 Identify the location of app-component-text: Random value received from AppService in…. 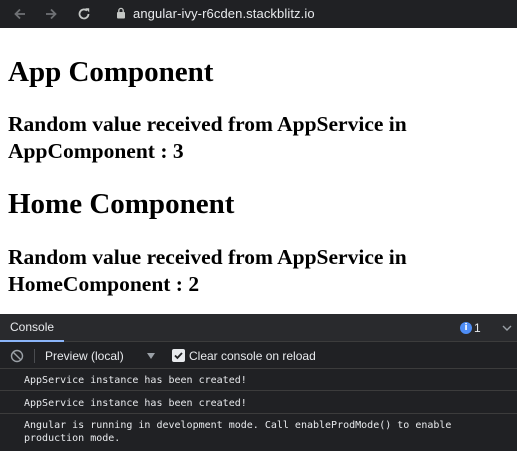
(207, 137).